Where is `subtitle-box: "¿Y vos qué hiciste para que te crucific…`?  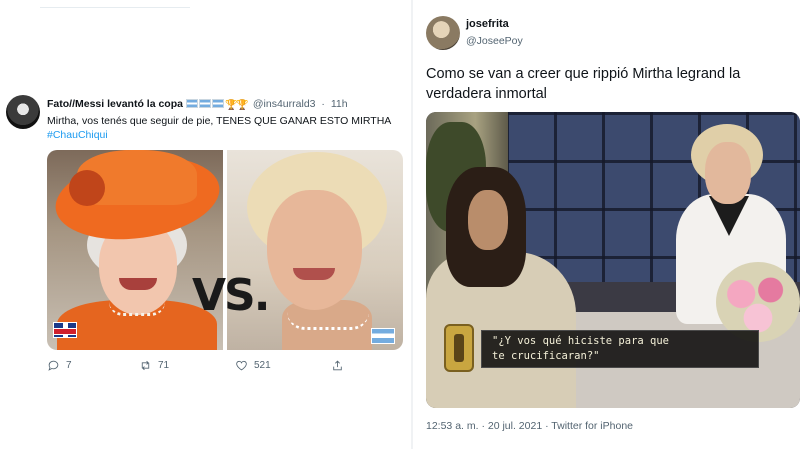 subtitle-box: "¿Y vos qué hiciste para que te crucific… is located at coordinates (620, 349).